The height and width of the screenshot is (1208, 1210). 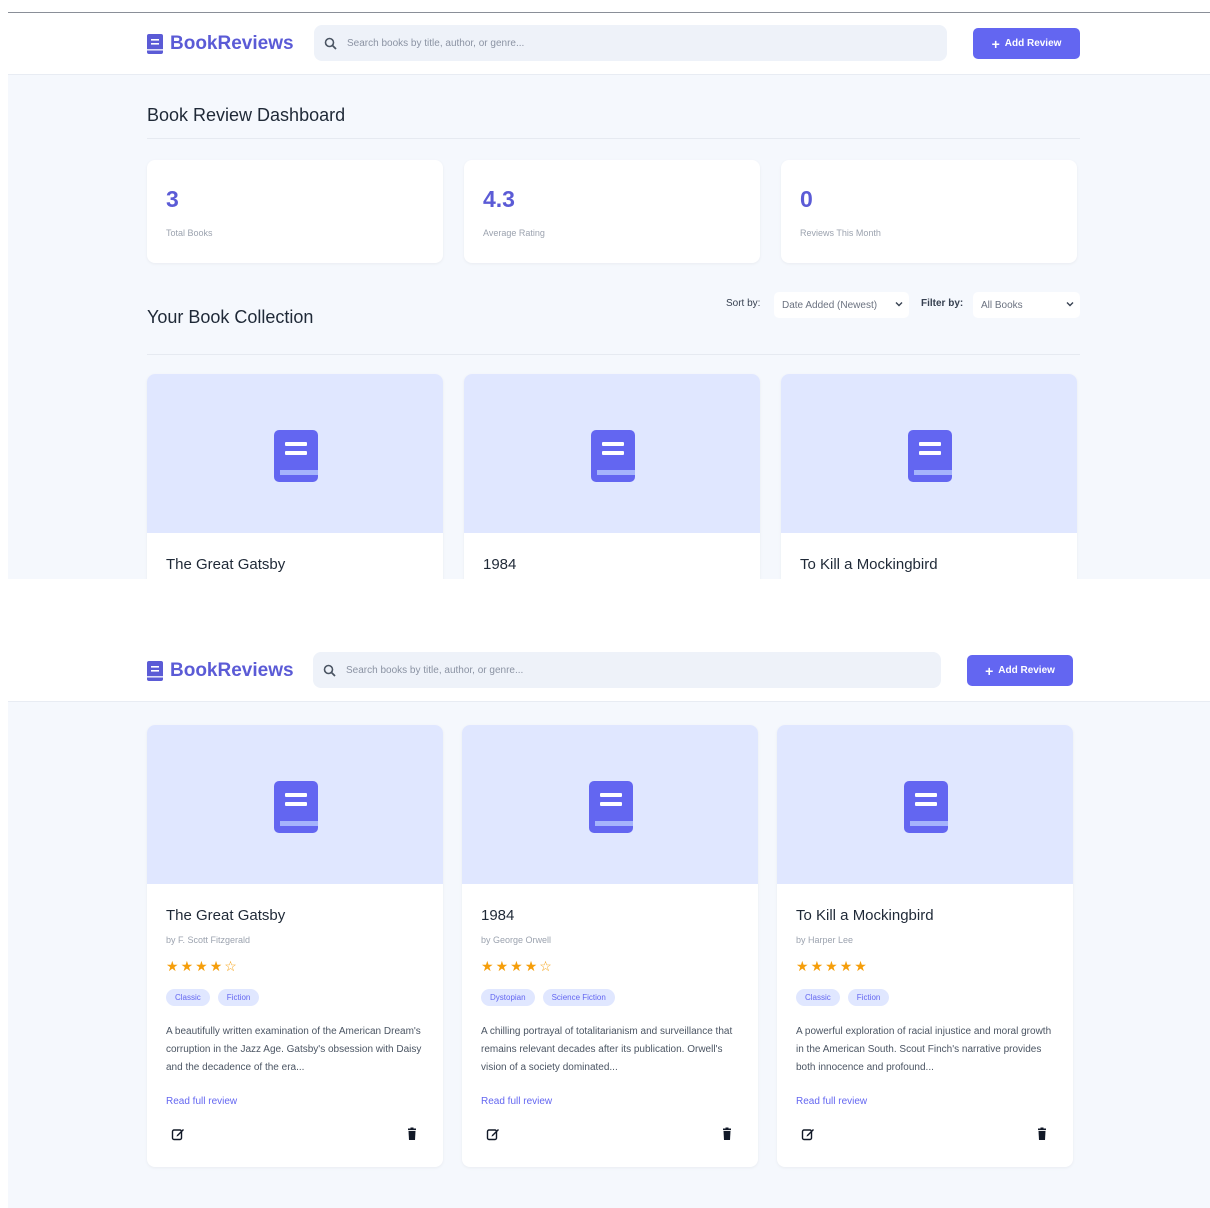 What do you see at coordinates (208, 940) in the screenshot?
I see `book-author: by F. Scott Fitzgerald` at bounding box center [208, 940].